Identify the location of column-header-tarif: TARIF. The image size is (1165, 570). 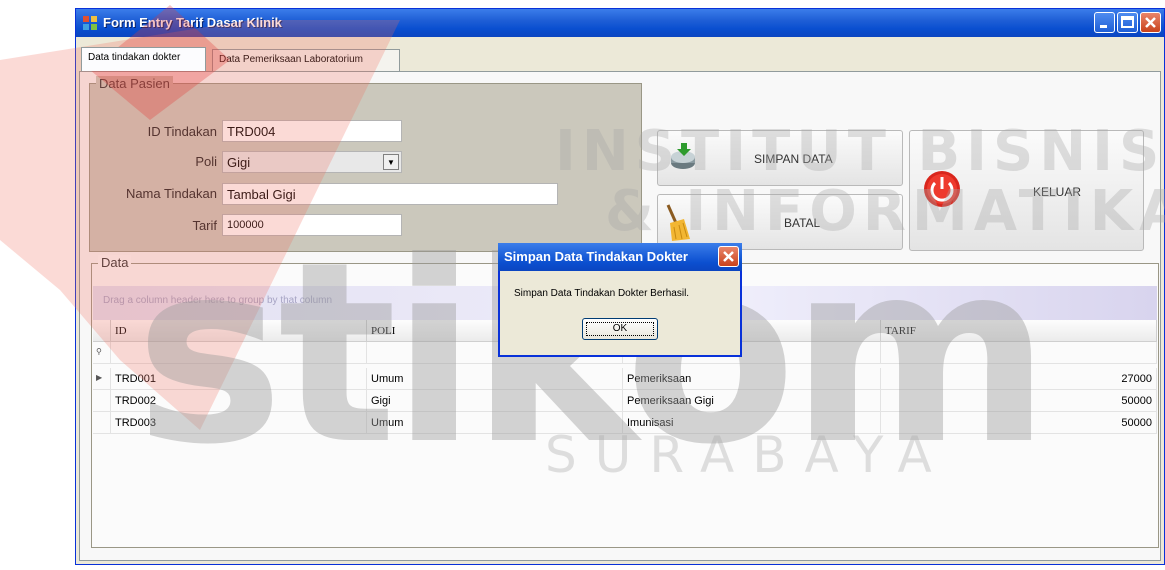
(1019, 331).